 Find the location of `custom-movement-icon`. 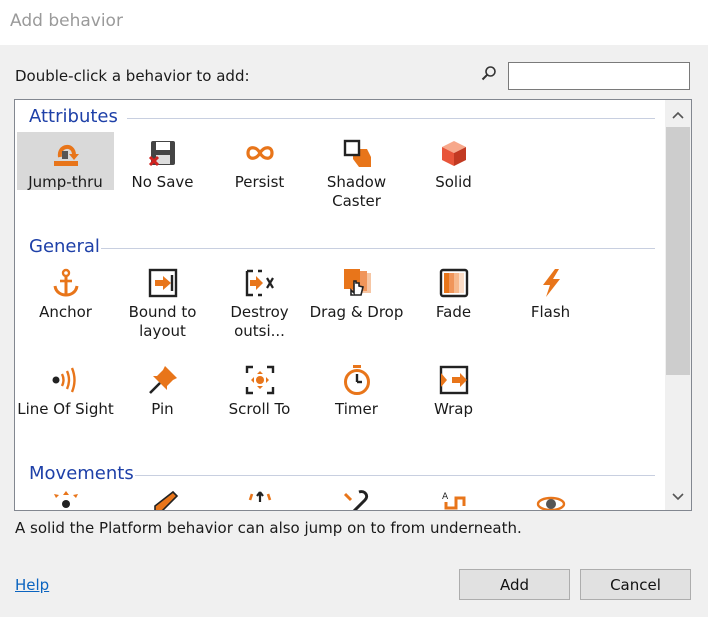

custom-movement-icon is located at coordinates (355, 500).